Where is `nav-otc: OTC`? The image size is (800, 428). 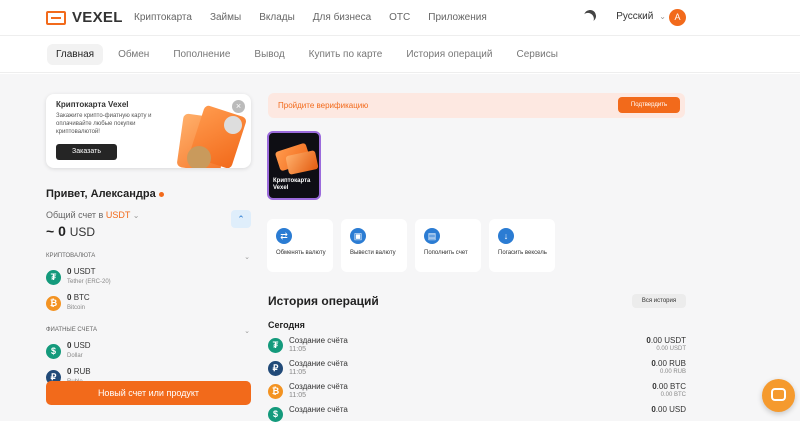 nav-otc: OTC is located at coordinates (399, 17).